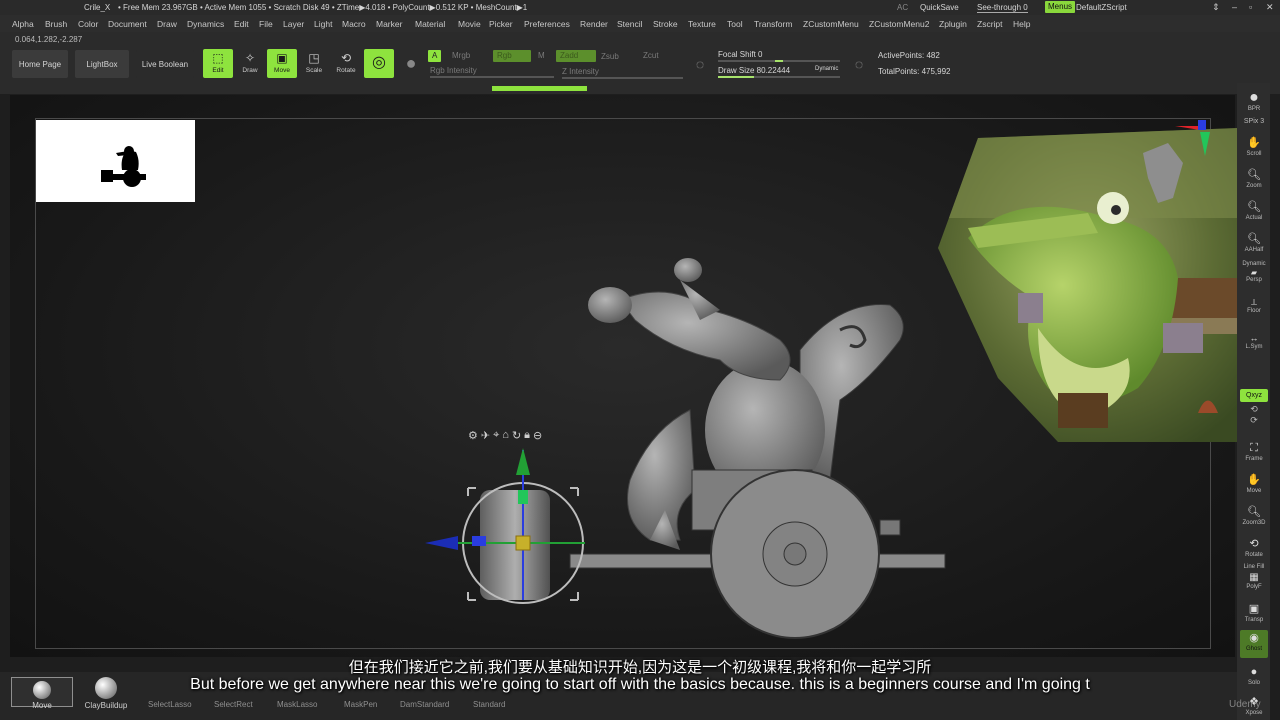  Describe the element at coordinates (1254, 124) in the screenshot. I see `spix-slider: SPix 3` at that location.